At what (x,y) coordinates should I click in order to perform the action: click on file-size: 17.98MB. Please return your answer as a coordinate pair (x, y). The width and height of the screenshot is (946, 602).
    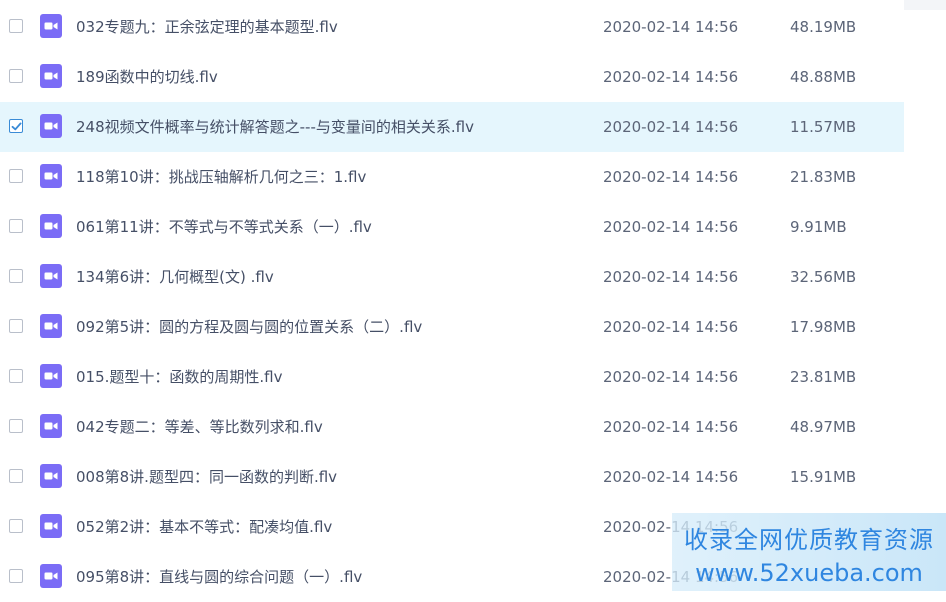
    Looking at the image, I should click on (823, 327).